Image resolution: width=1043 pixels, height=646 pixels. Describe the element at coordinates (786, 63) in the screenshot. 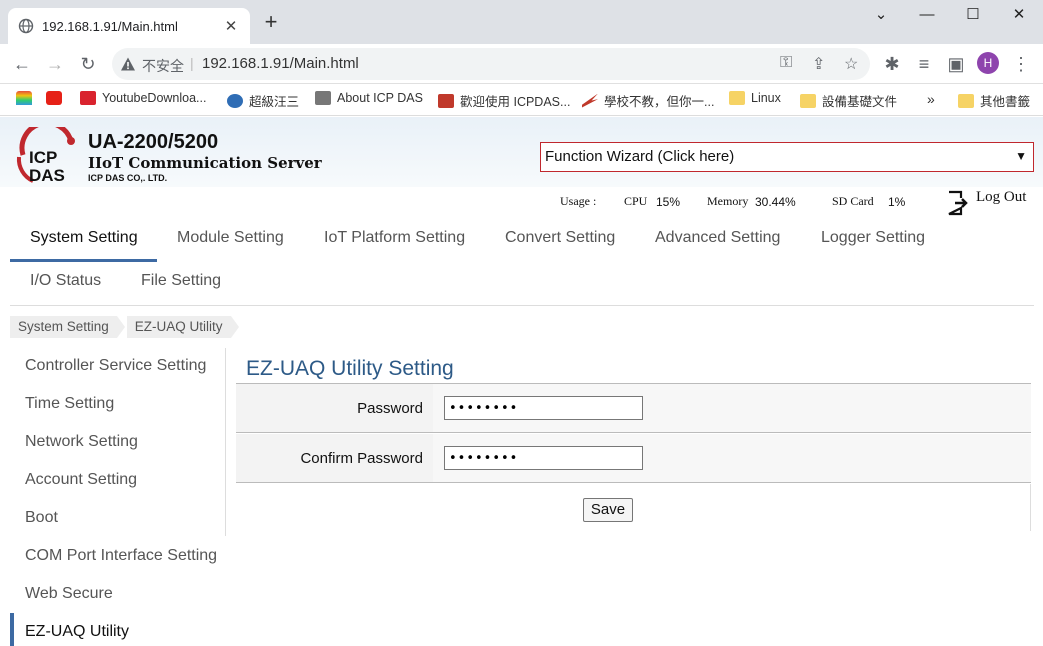

I see `key-icon: ⚿` at that location.